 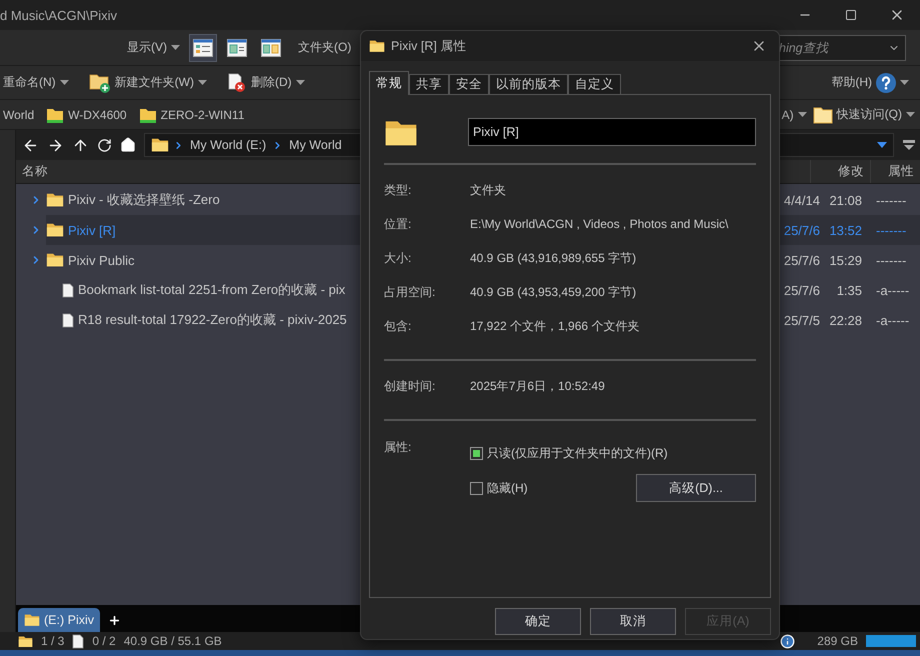 I want to click on file-name: Bookmark list-total 2251-from Zero的收藏 - pix, so click(x=212, y=290).